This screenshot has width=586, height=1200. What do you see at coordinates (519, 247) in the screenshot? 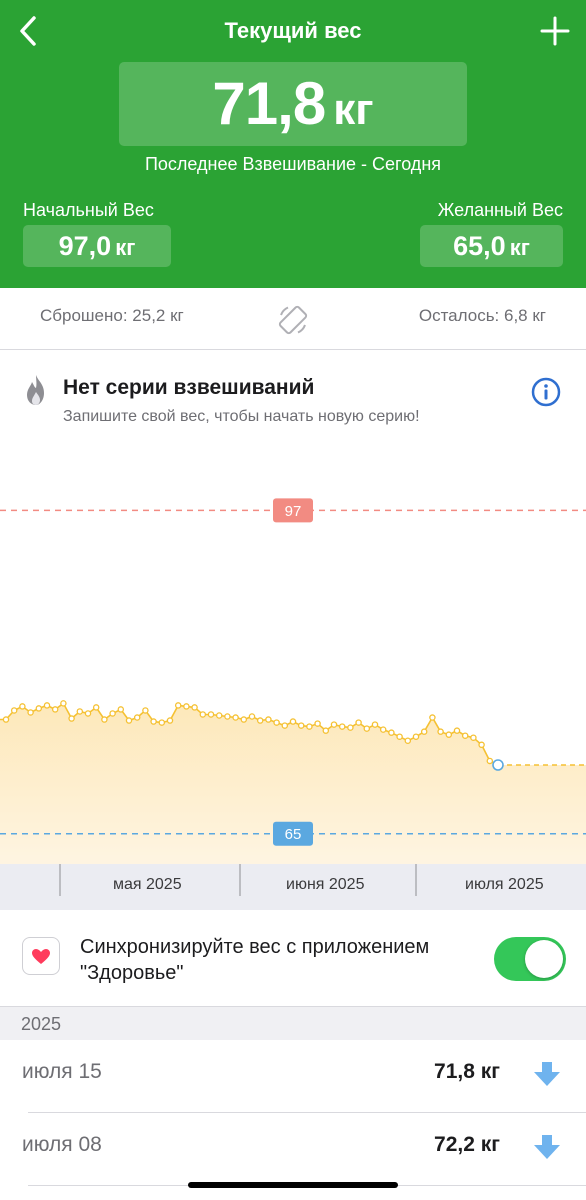
I see `goal-weight-unit: кг` at bounding box center [519, 247].